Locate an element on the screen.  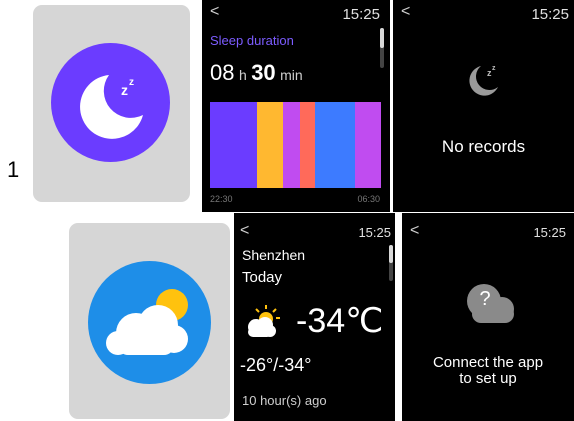
temperature-range: -26°/-34° is located at coordinates (275, 365).